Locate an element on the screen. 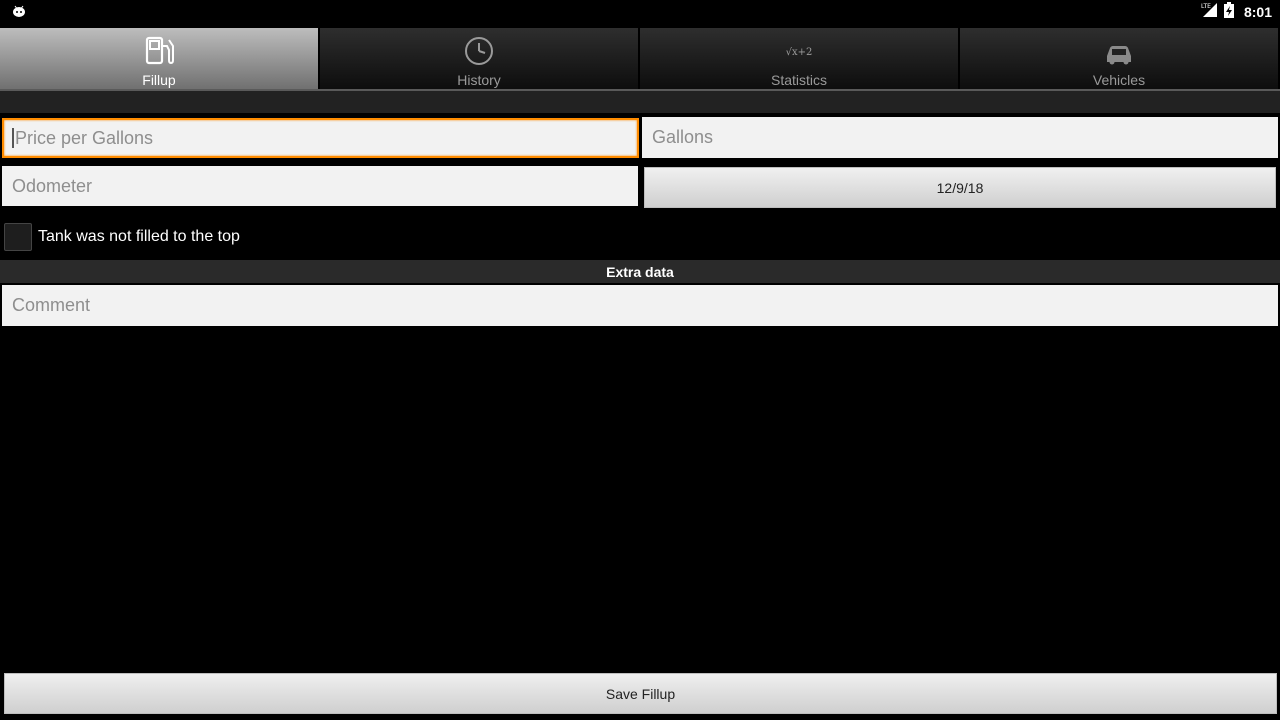 This screenshot has height=720, width=1280. save-fillup-label: Save Fillup is located at coordinates (640, 693).